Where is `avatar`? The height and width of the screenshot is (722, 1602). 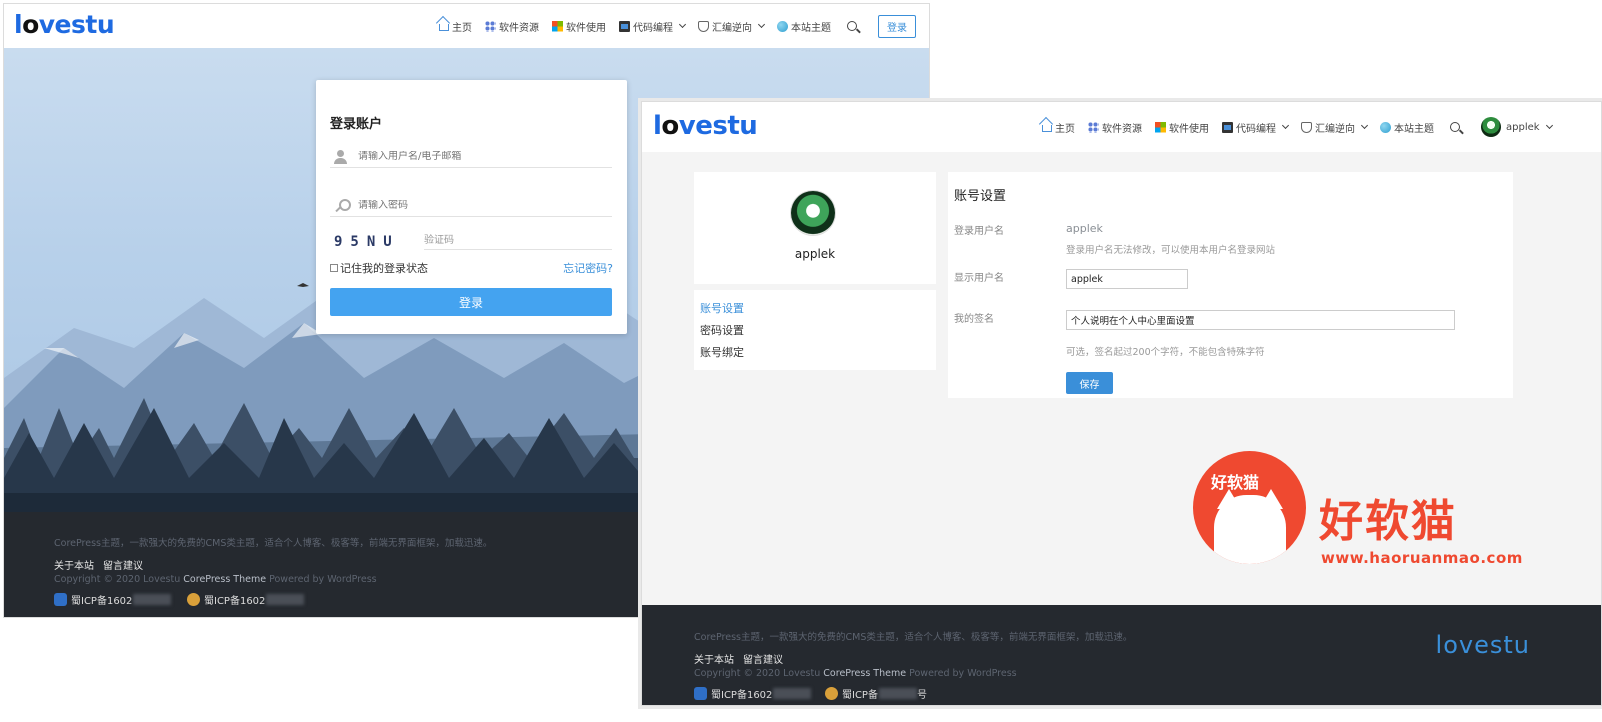 avatar is located at coordinates (813, 213).